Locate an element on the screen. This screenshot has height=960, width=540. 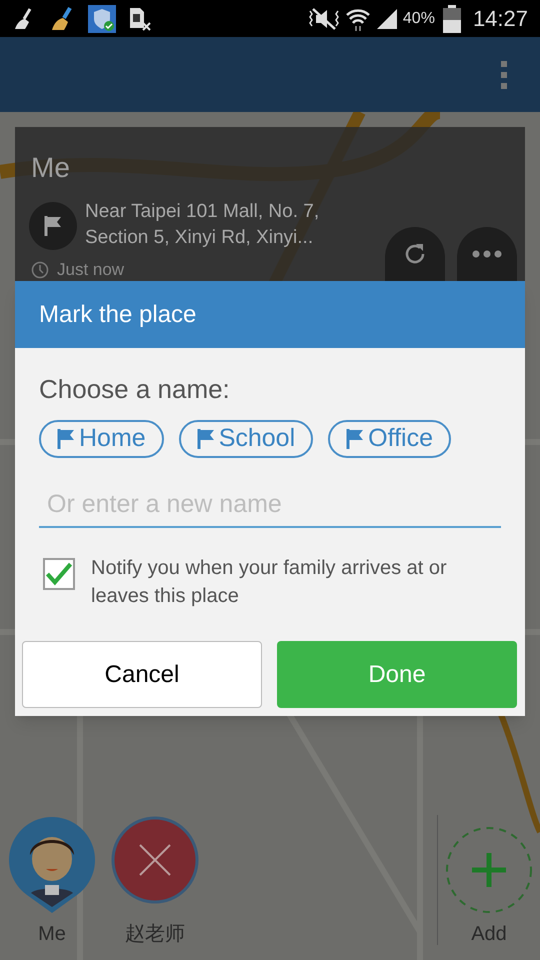
overflow-menu-icon is located at coordinates (504, 75).